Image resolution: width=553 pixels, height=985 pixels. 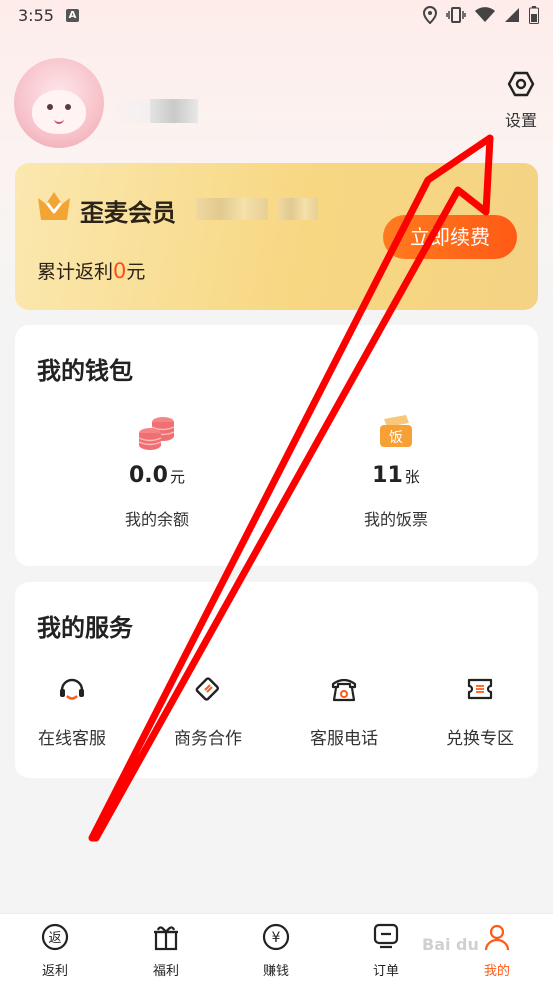 I want to click on service-online-support: 在线客服, so click(x=72, y=711).